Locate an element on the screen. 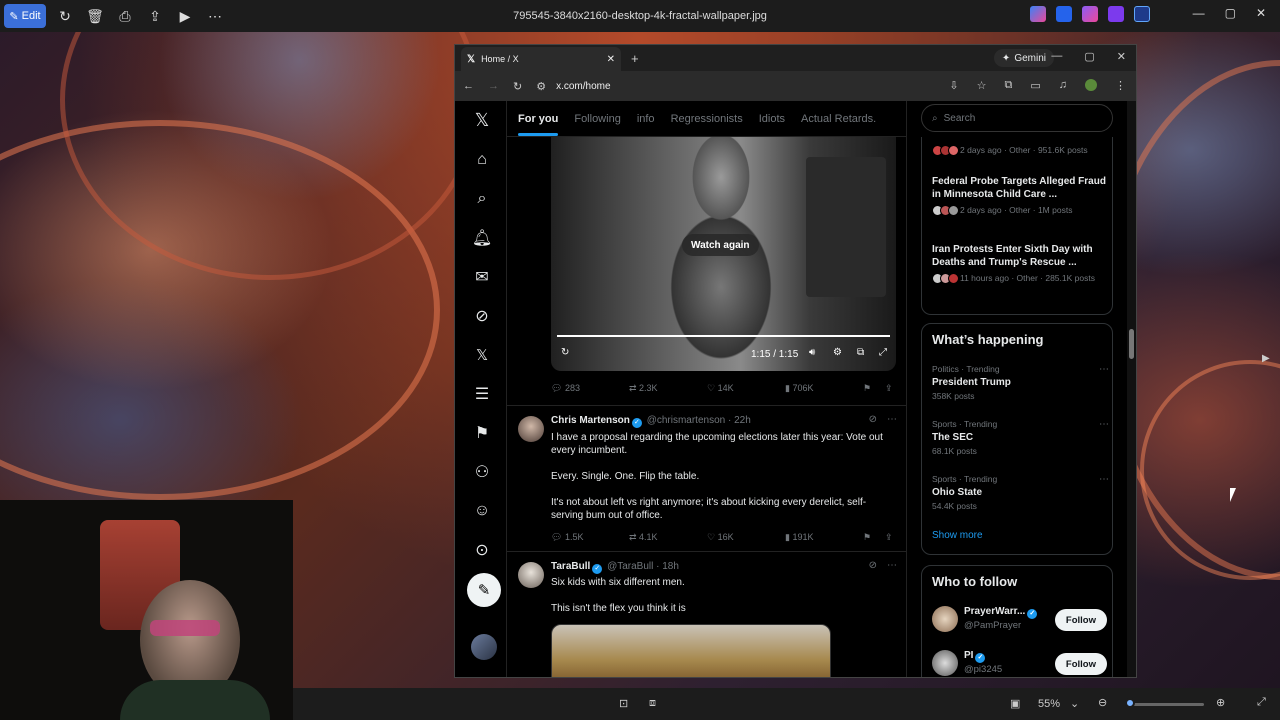 The height and width of the screenshot is (720, 1280). slideshow-icon: ▶ is located at coordinates (185, 16).